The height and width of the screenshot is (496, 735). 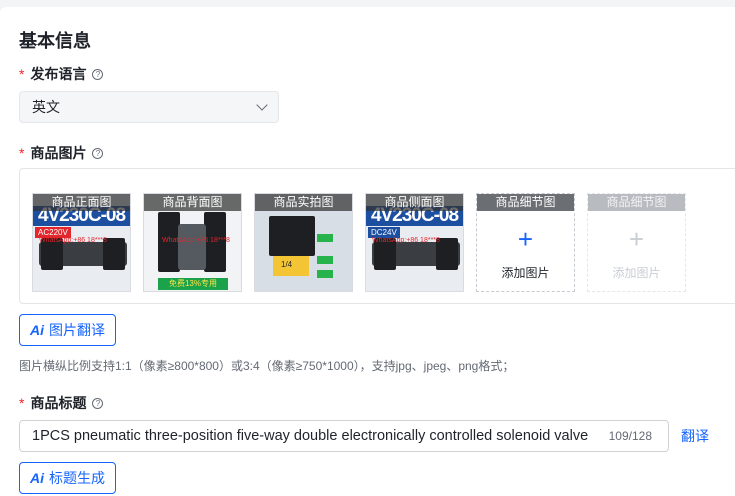 I want to click on thumbnail-caption: 商品侧面图, so click(x=414, y=202).